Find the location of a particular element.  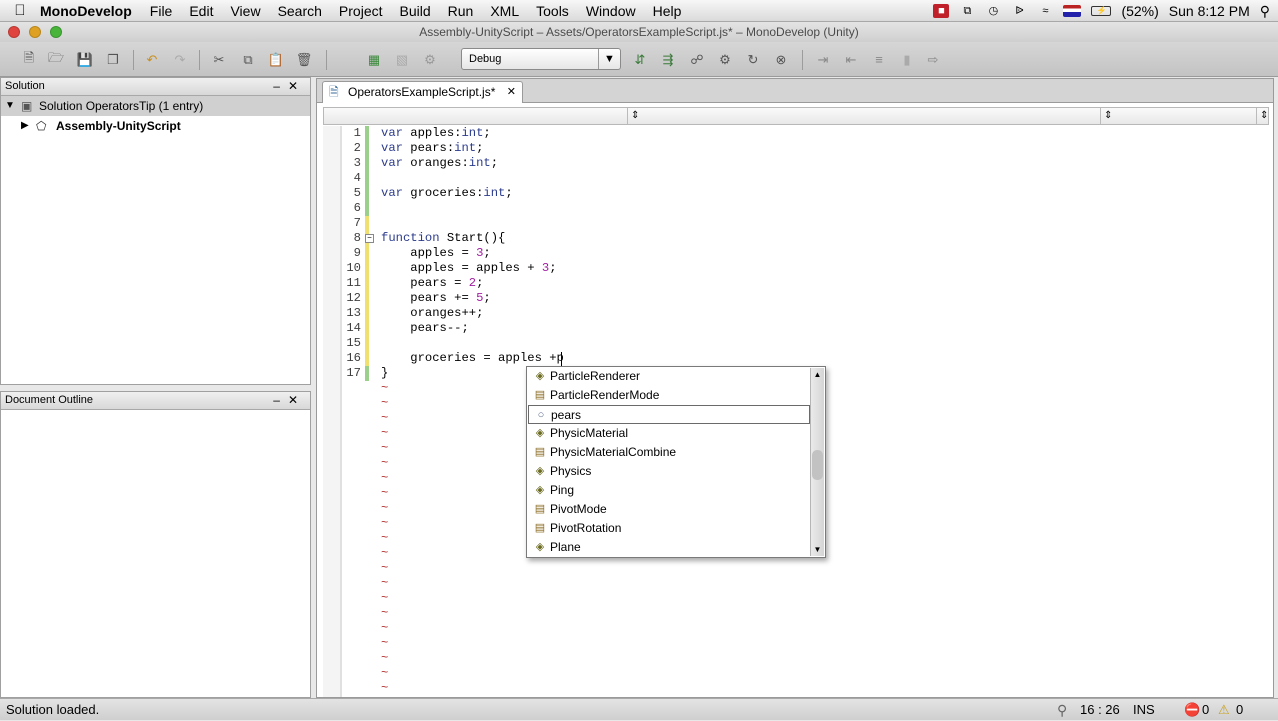

completion-item: ◈ Physics is located at coordinates (669, 471).